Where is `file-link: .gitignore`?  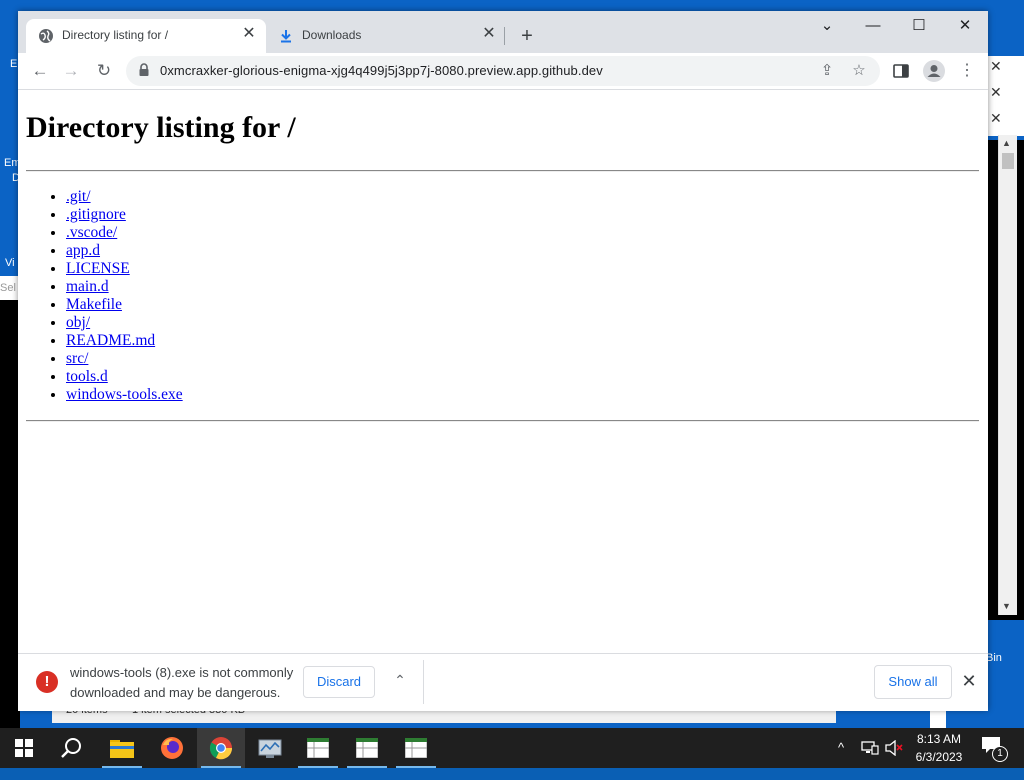 file-link: .gitignore is located at coordinates (96, 214).